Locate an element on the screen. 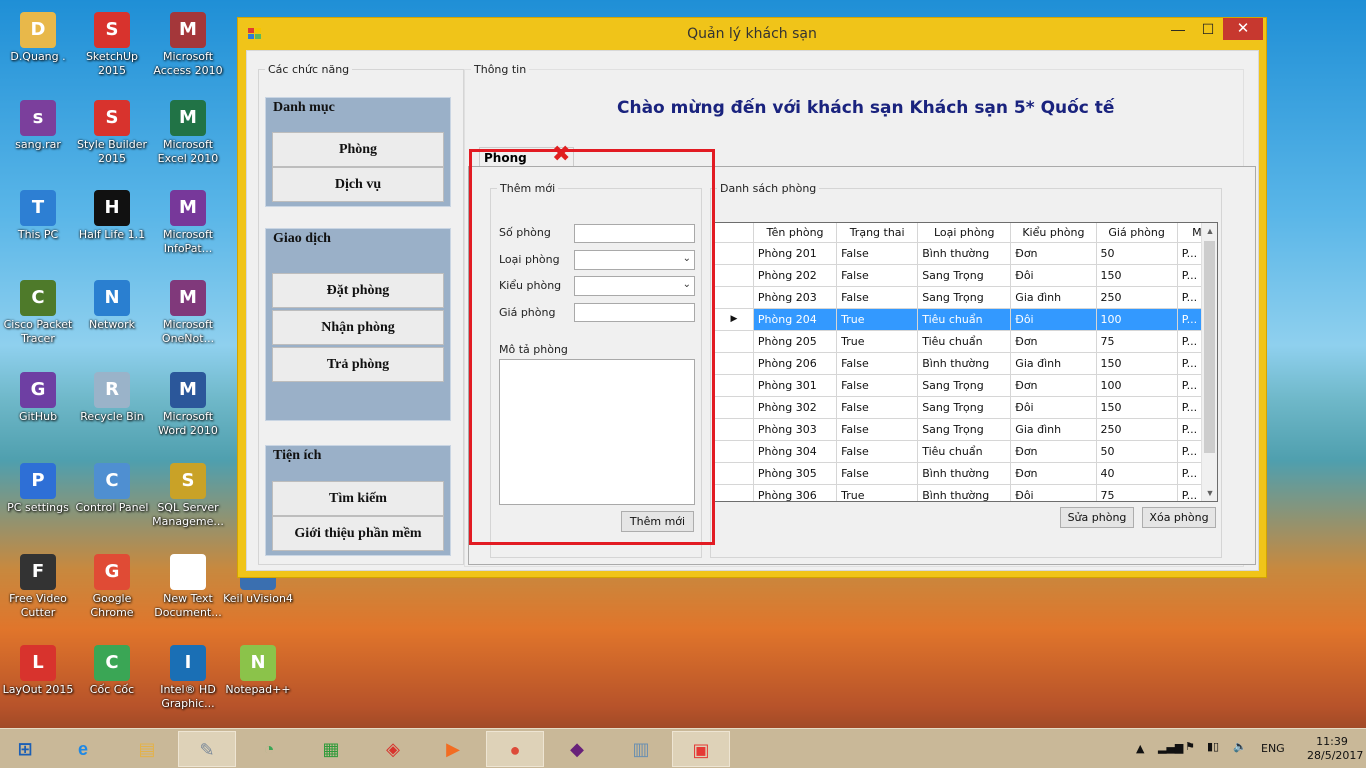  table-cell: Phòng 305 is located at coordinates (795, 473).